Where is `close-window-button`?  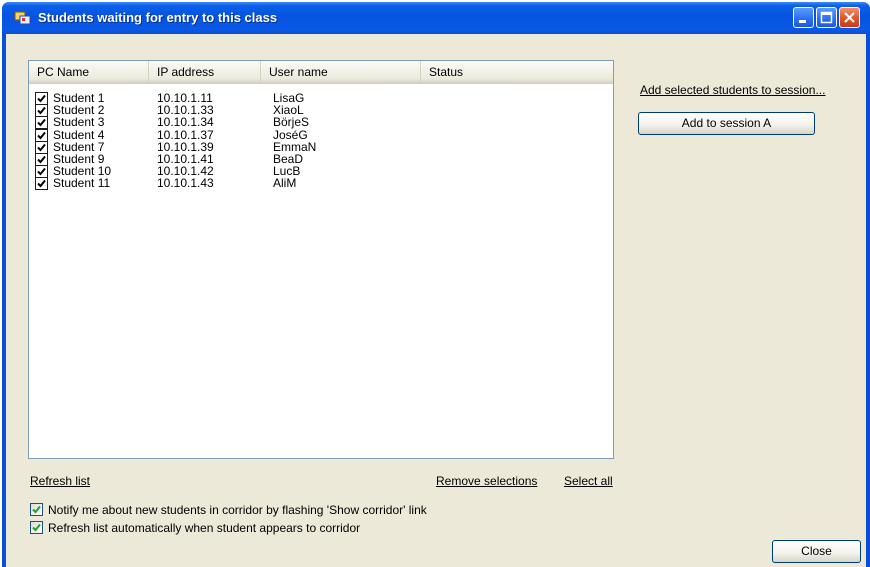
close-window-button is located at coordinates (849, 17).